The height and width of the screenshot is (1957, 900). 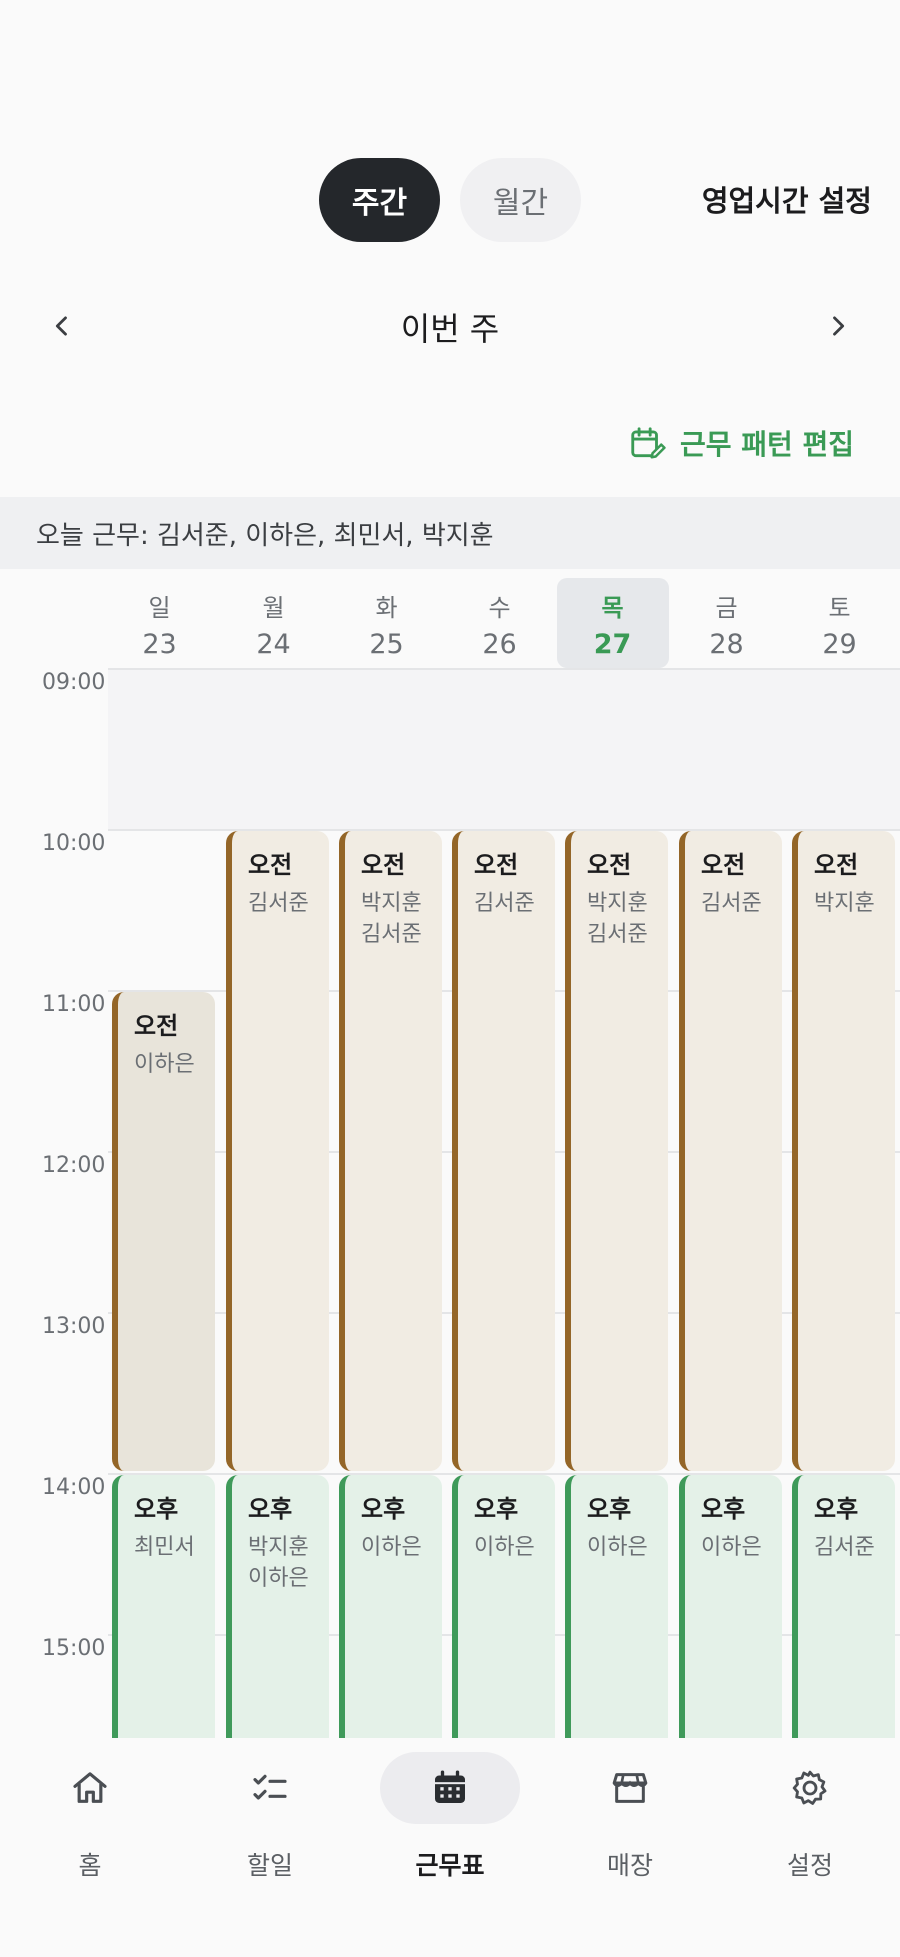 I want to click on day-name: 토, so click(x=839, y=608).